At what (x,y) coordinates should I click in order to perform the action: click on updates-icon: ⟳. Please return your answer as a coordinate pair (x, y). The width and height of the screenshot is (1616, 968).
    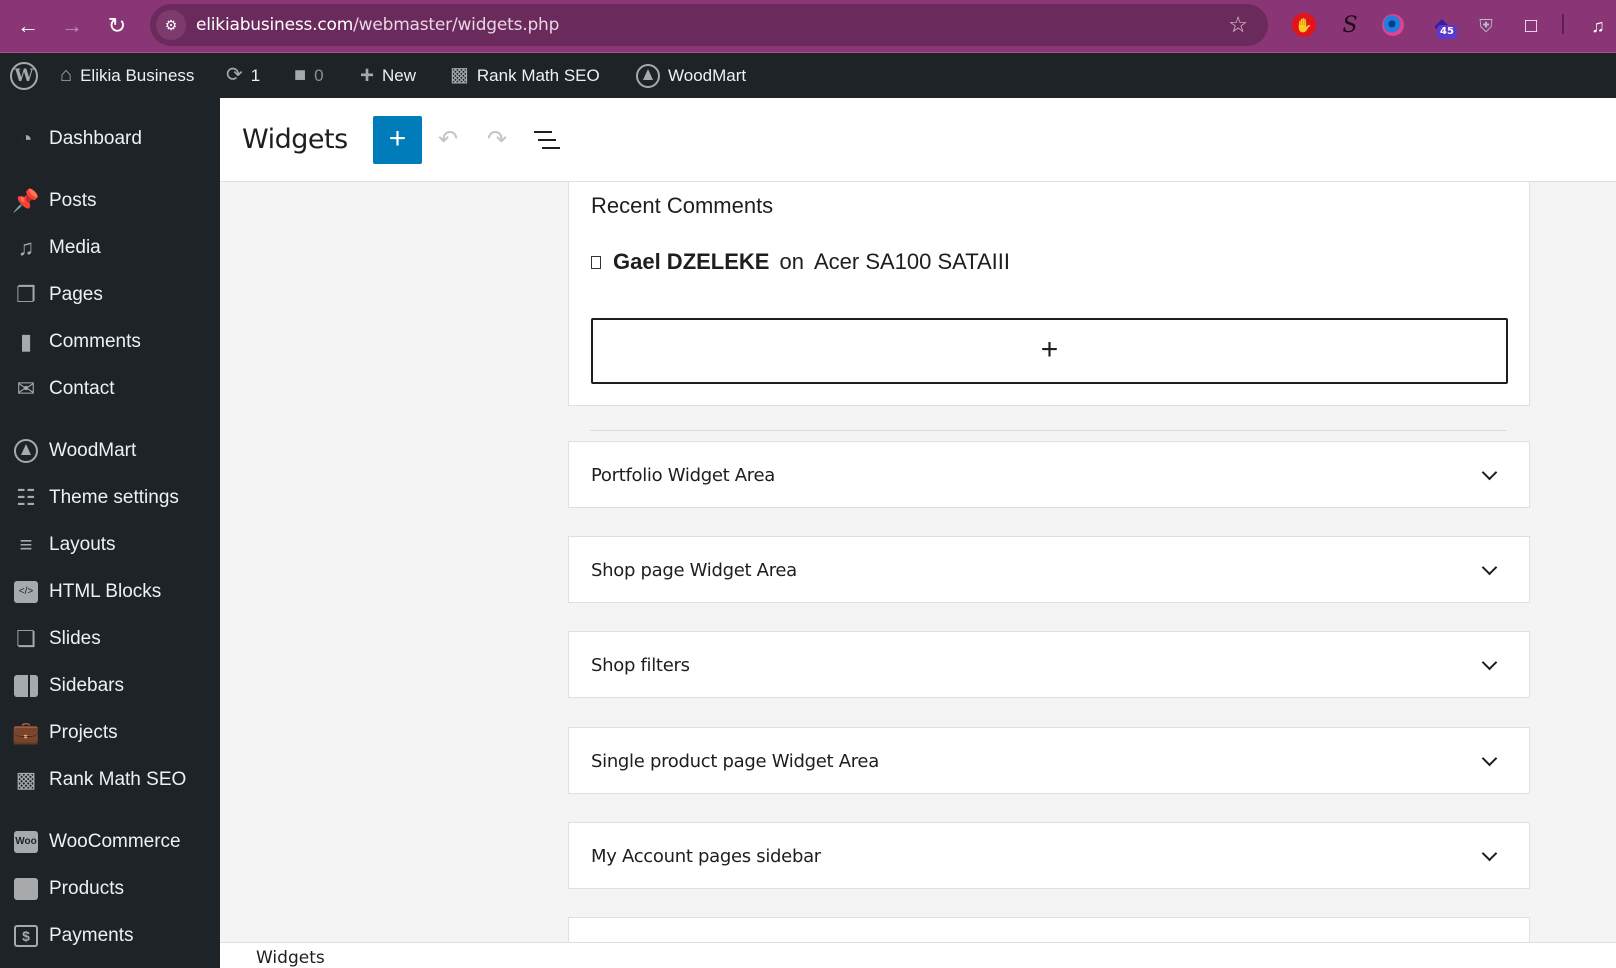
    Looking at the image, I should click on (234, 75).